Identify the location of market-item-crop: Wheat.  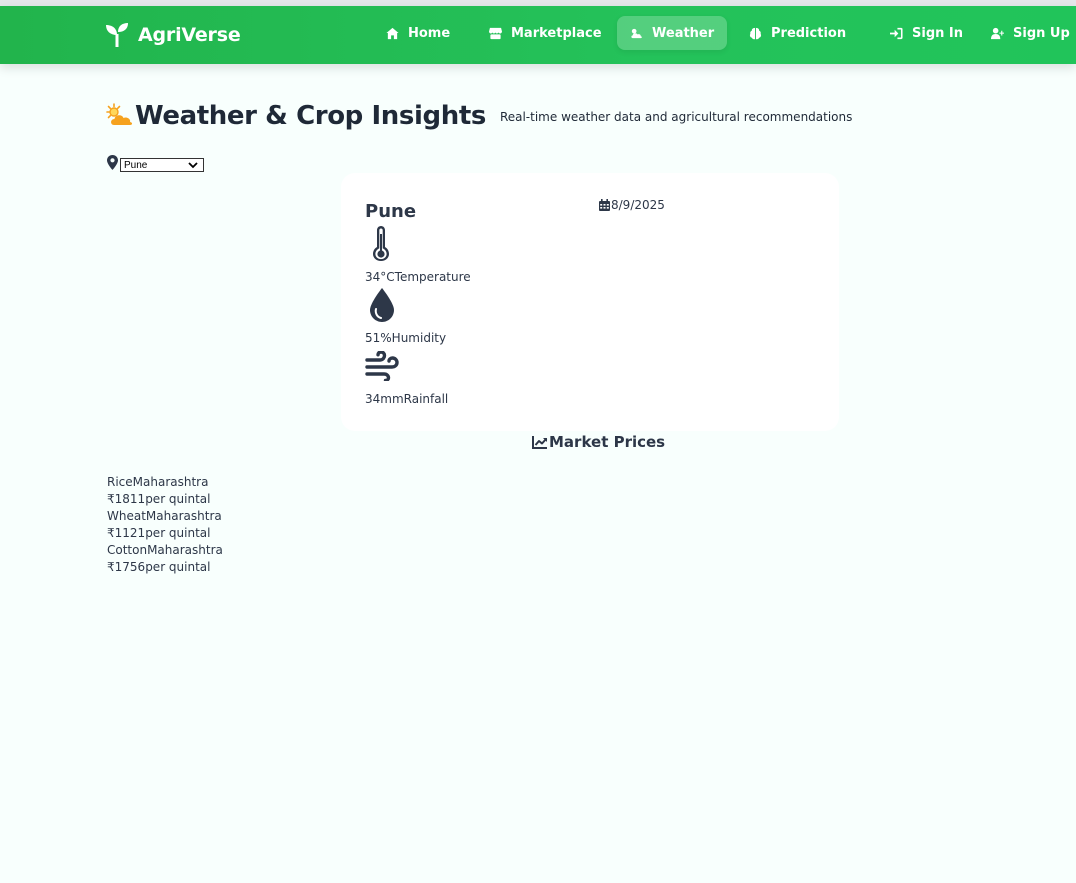
(126, 516).